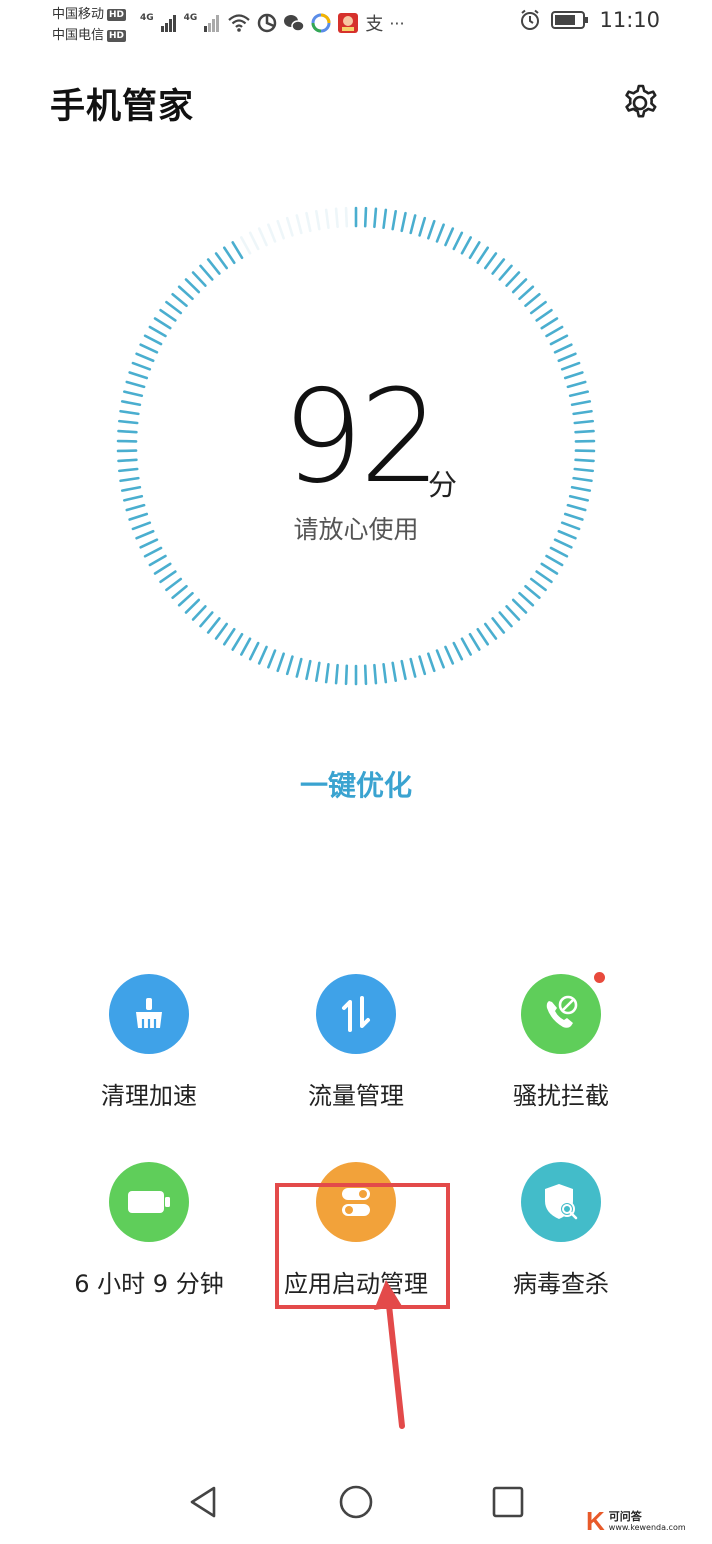 This screenshot has width=712, height=1544. Describe the element at coordinates (361, 437) in the screenshot. I see `score-value: 92` at that location.